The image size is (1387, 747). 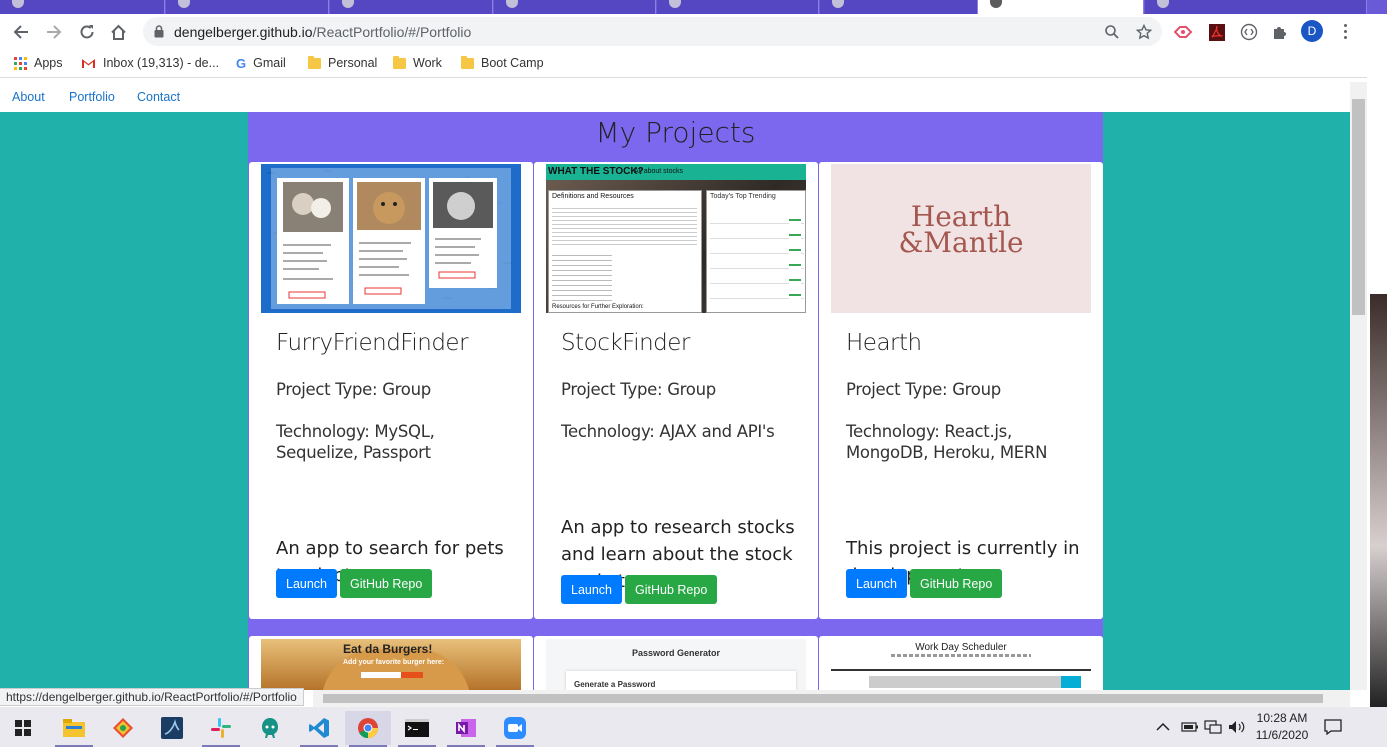 I want to click on gmail-icon, so click(x=88, y=63).